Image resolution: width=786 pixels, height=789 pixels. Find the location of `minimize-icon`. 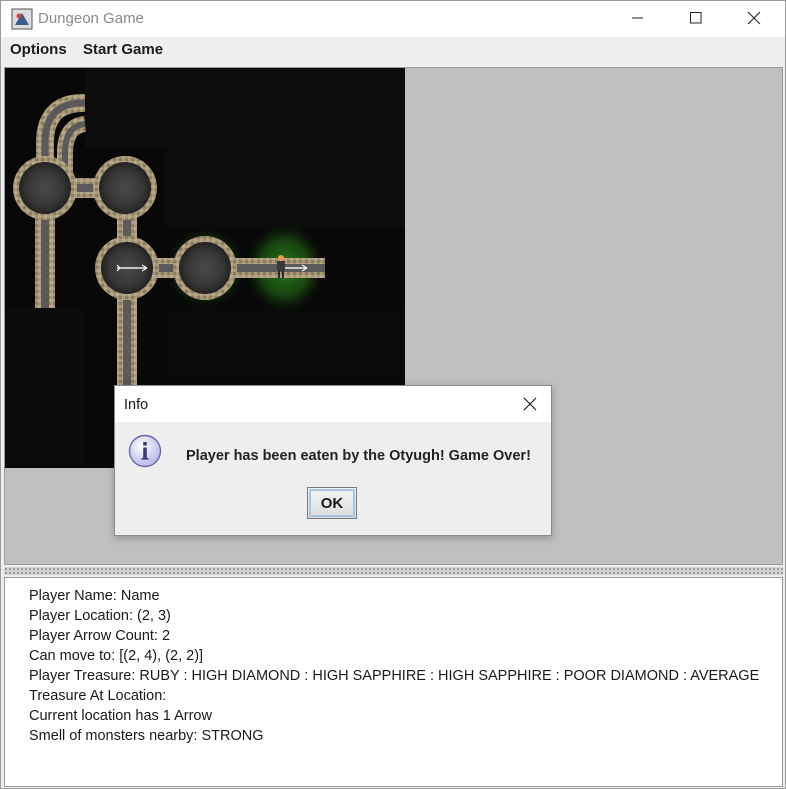

minimize-icon is located at coordinates (637, 18).